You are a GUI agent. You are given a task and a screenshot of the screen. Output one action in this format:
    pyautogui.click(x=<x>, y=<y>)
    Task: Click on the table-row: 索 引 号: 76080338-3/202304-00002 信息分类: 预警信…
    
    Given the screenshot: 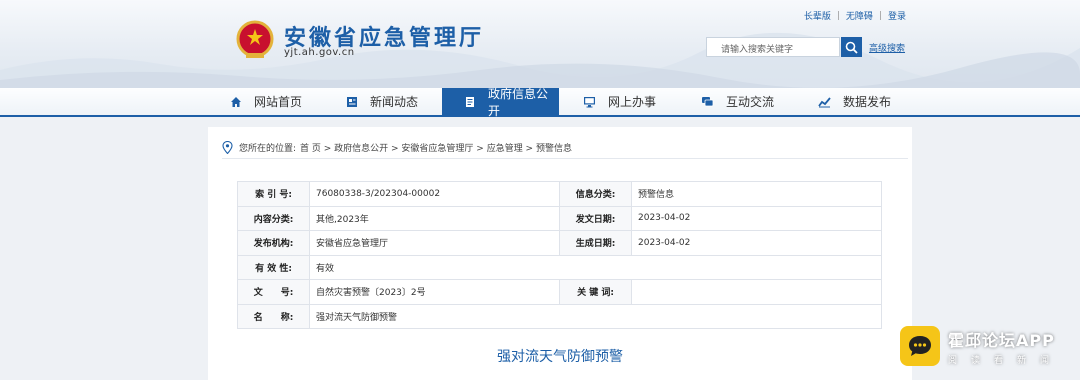 What is the action you would take?
    pyautogui.click(x=559, y=194)
    